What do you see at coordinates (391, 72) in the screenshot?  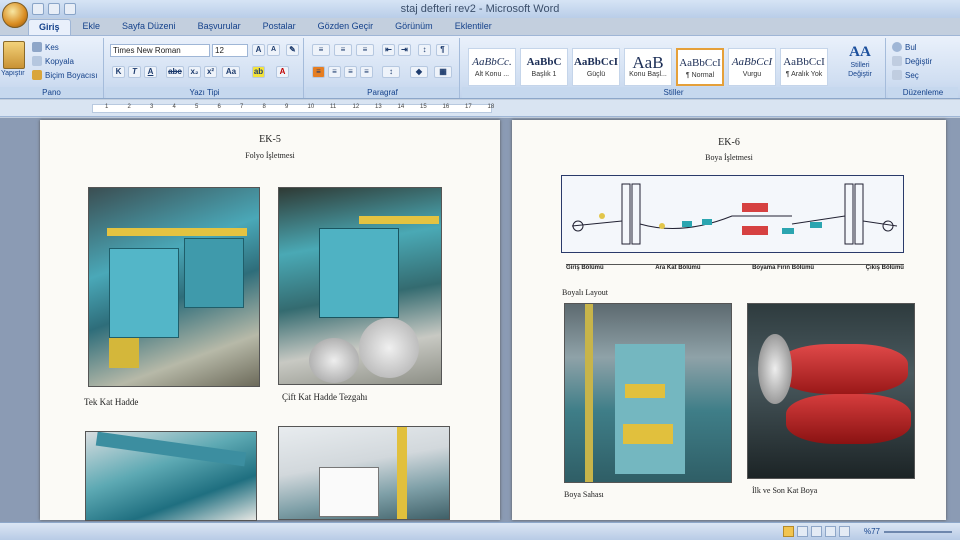 I see `line-spacing-icon: ↕` at bounding box center [391, 72].